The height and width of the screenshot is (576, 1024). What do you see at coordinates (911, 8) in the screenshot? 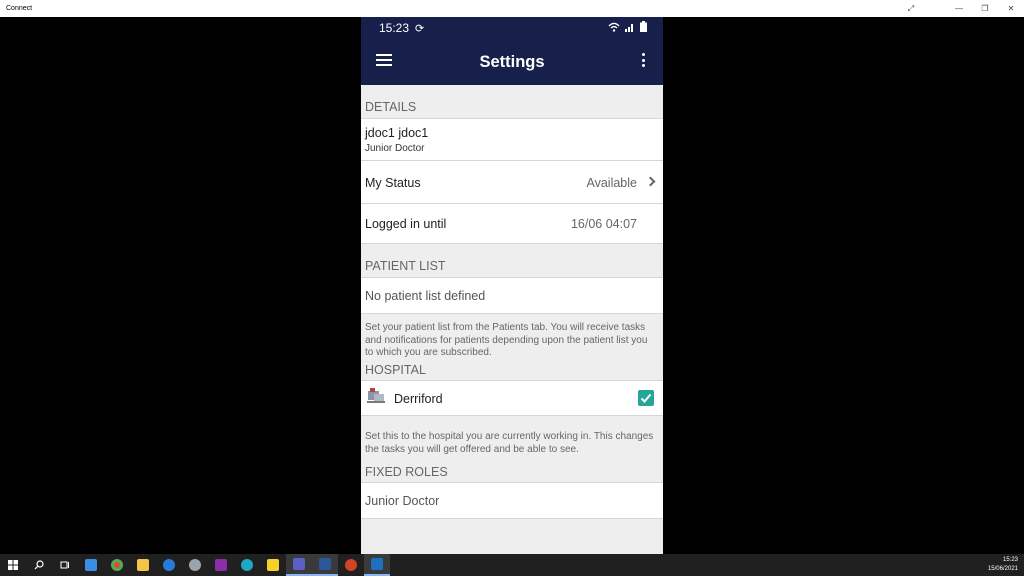
I see `expand-icon: ⤢` at bounding box center [911, 8].